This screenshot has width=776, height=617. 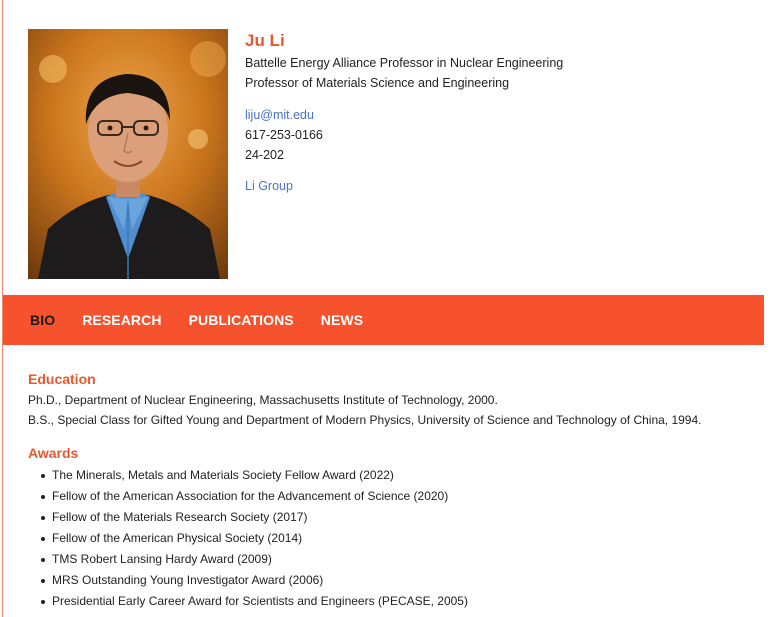 What do you see at coordinates (121, 320) in the screenshot?
I see `tab-research: RESEARCH` at bounding box center [121, 320].